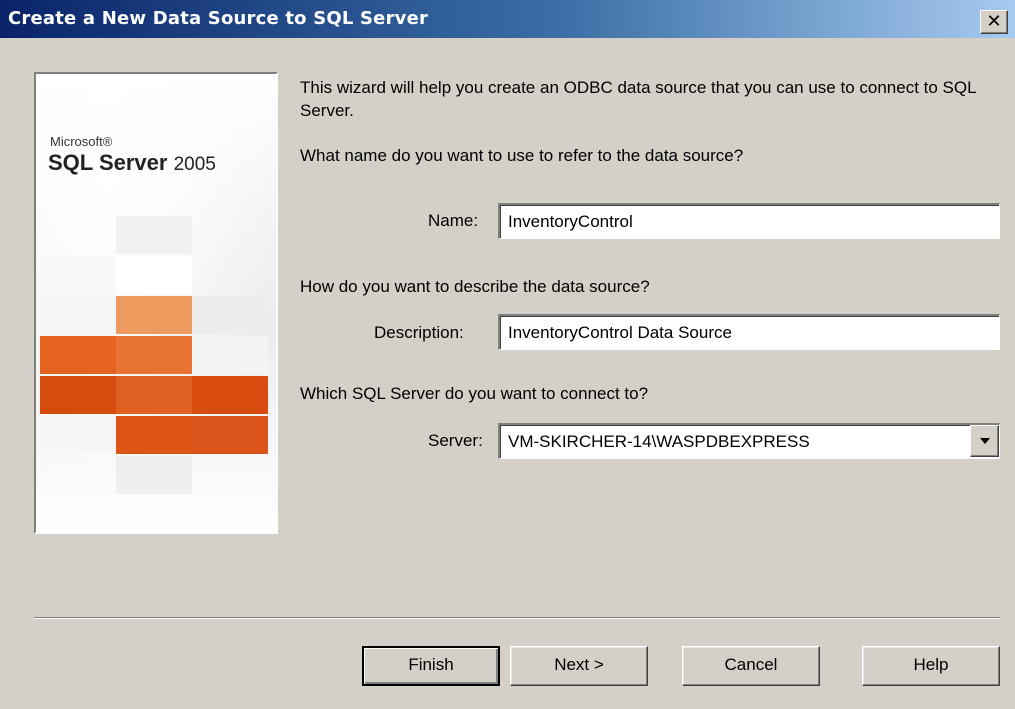 Image resolution: width=1015 pixels, height=709 pixels. Describe the element at coordinates (419, 332) in the screenshot. I see `description-label: Description:` at that location.